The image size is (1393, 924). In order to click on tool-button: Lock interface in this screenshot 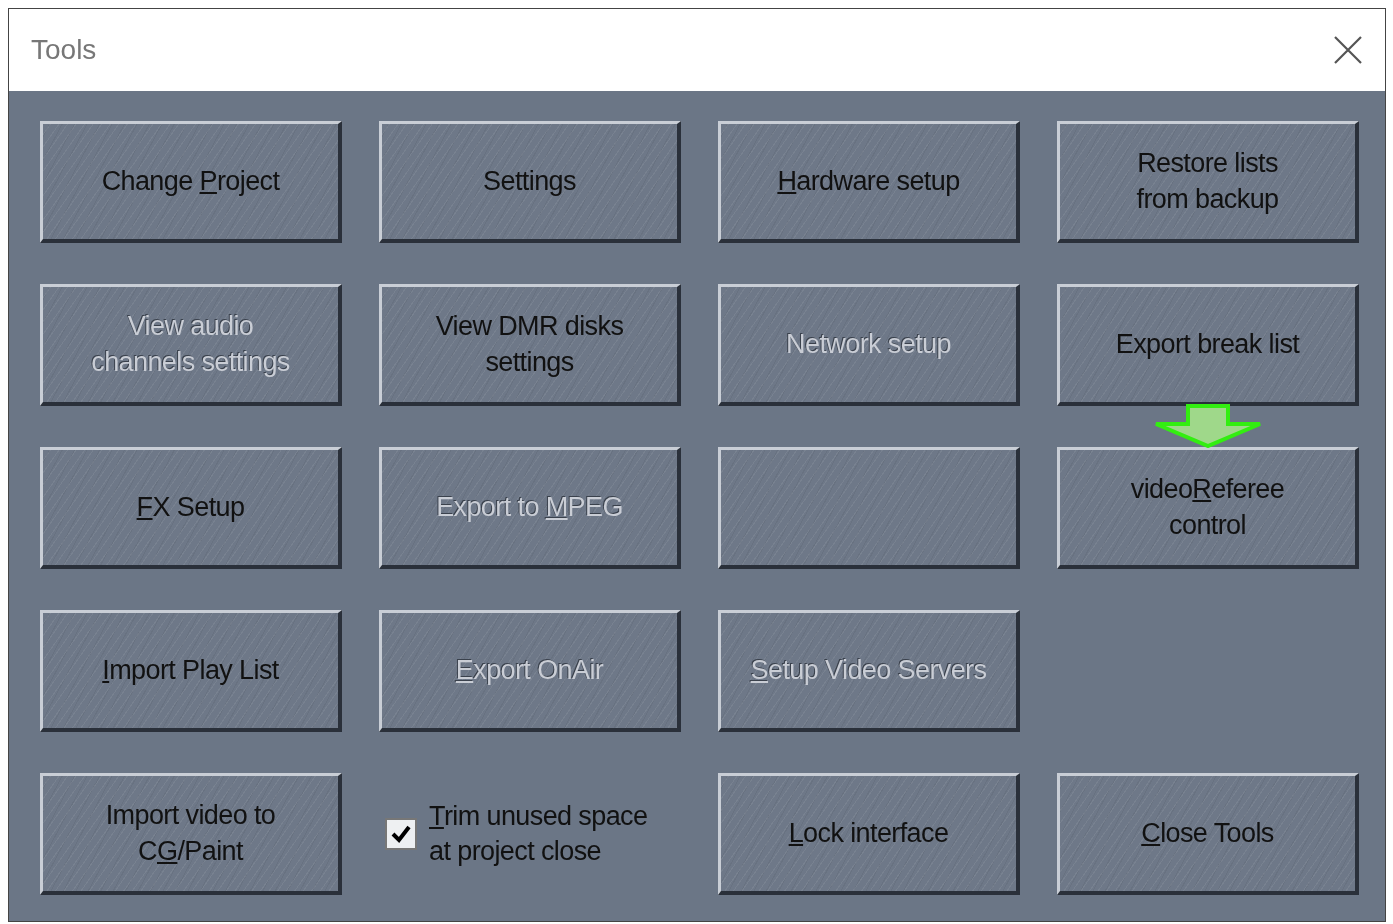, I will do `click(869, 834)`.